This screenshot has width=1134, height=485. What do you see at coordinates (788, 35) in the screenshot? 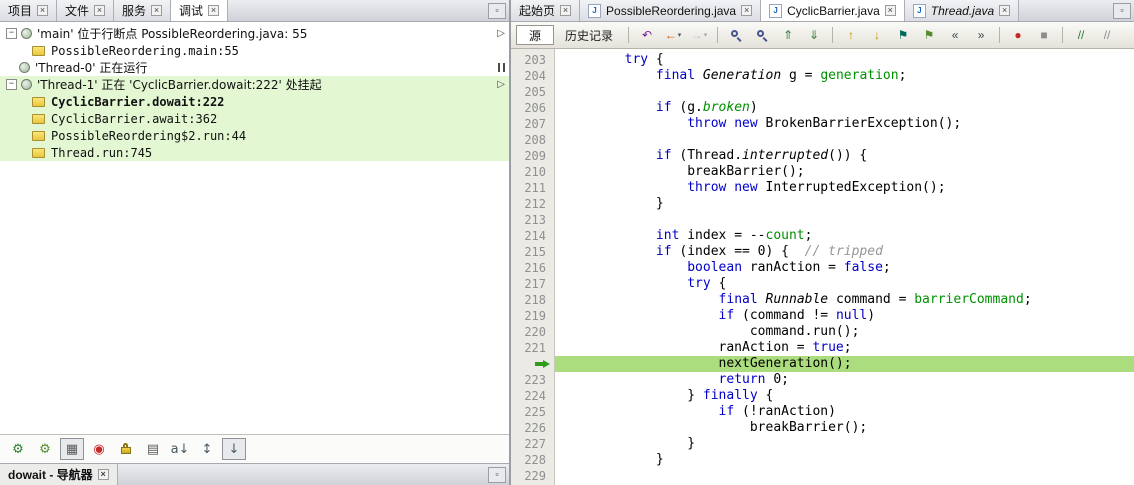
I see `find-previous-selection-icon: ⇑` at bounding box center [788, 35].